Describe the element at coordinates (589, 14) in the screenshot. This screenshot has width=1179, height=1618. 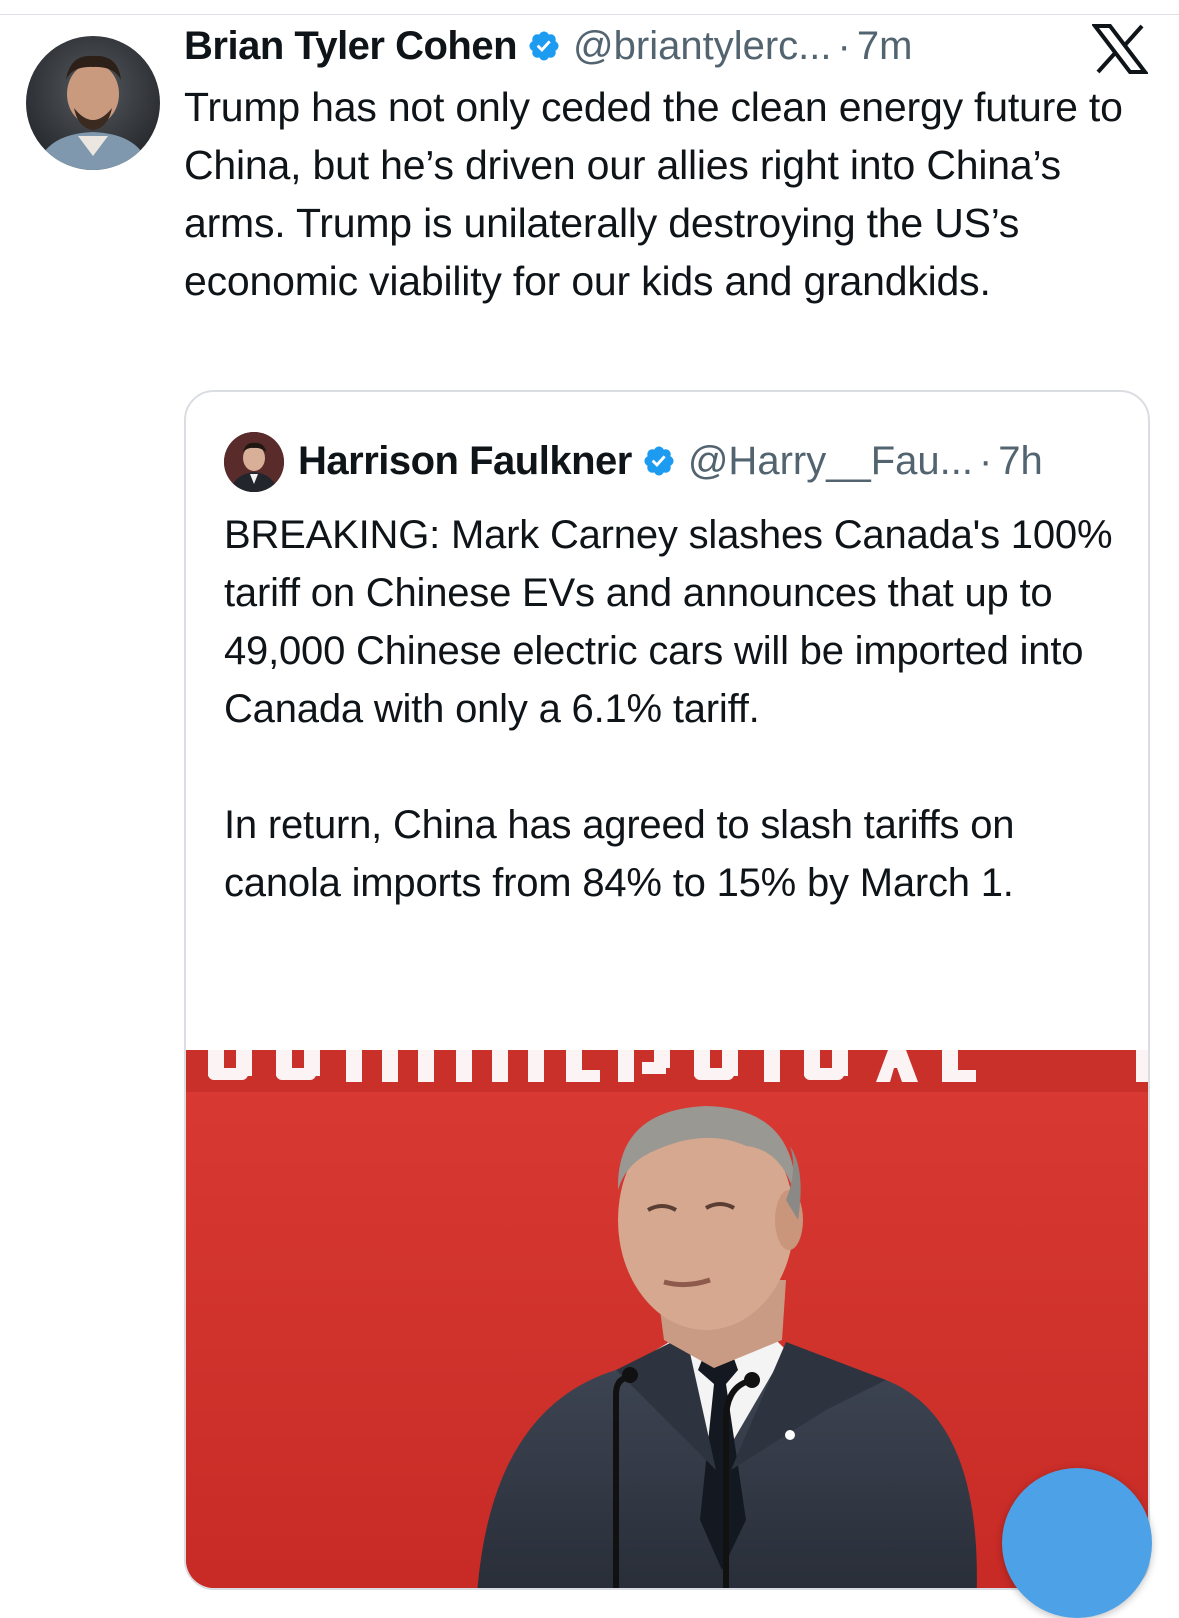
I see `top-divider` at that location.